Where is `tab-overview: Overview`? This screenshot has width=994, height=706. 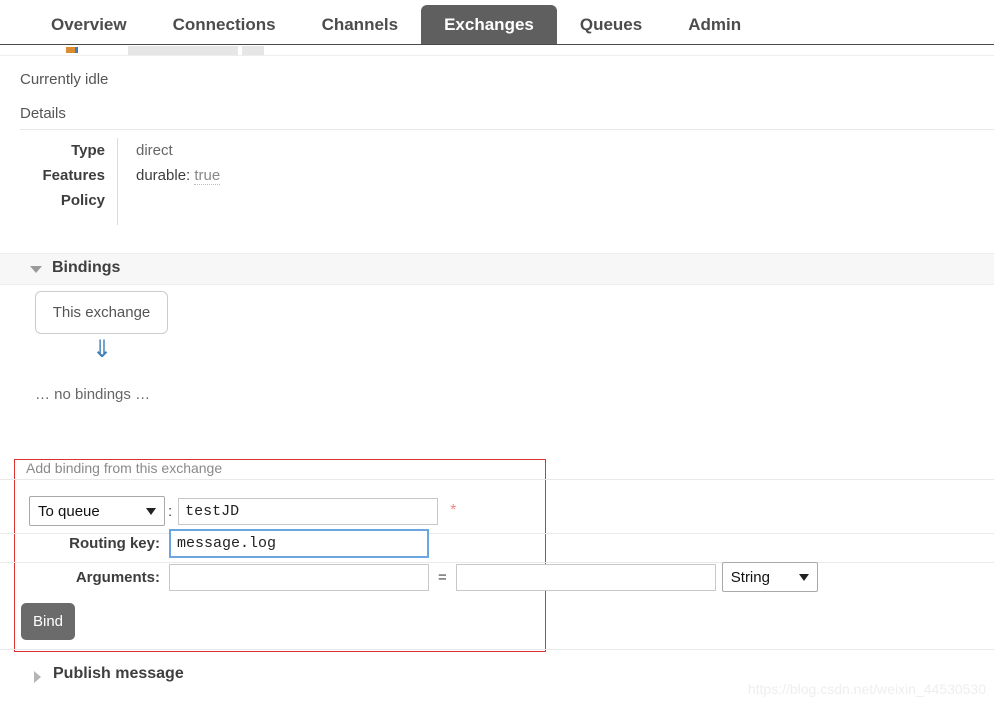
tab-overview: Overview is located at coordinates (89, 25).